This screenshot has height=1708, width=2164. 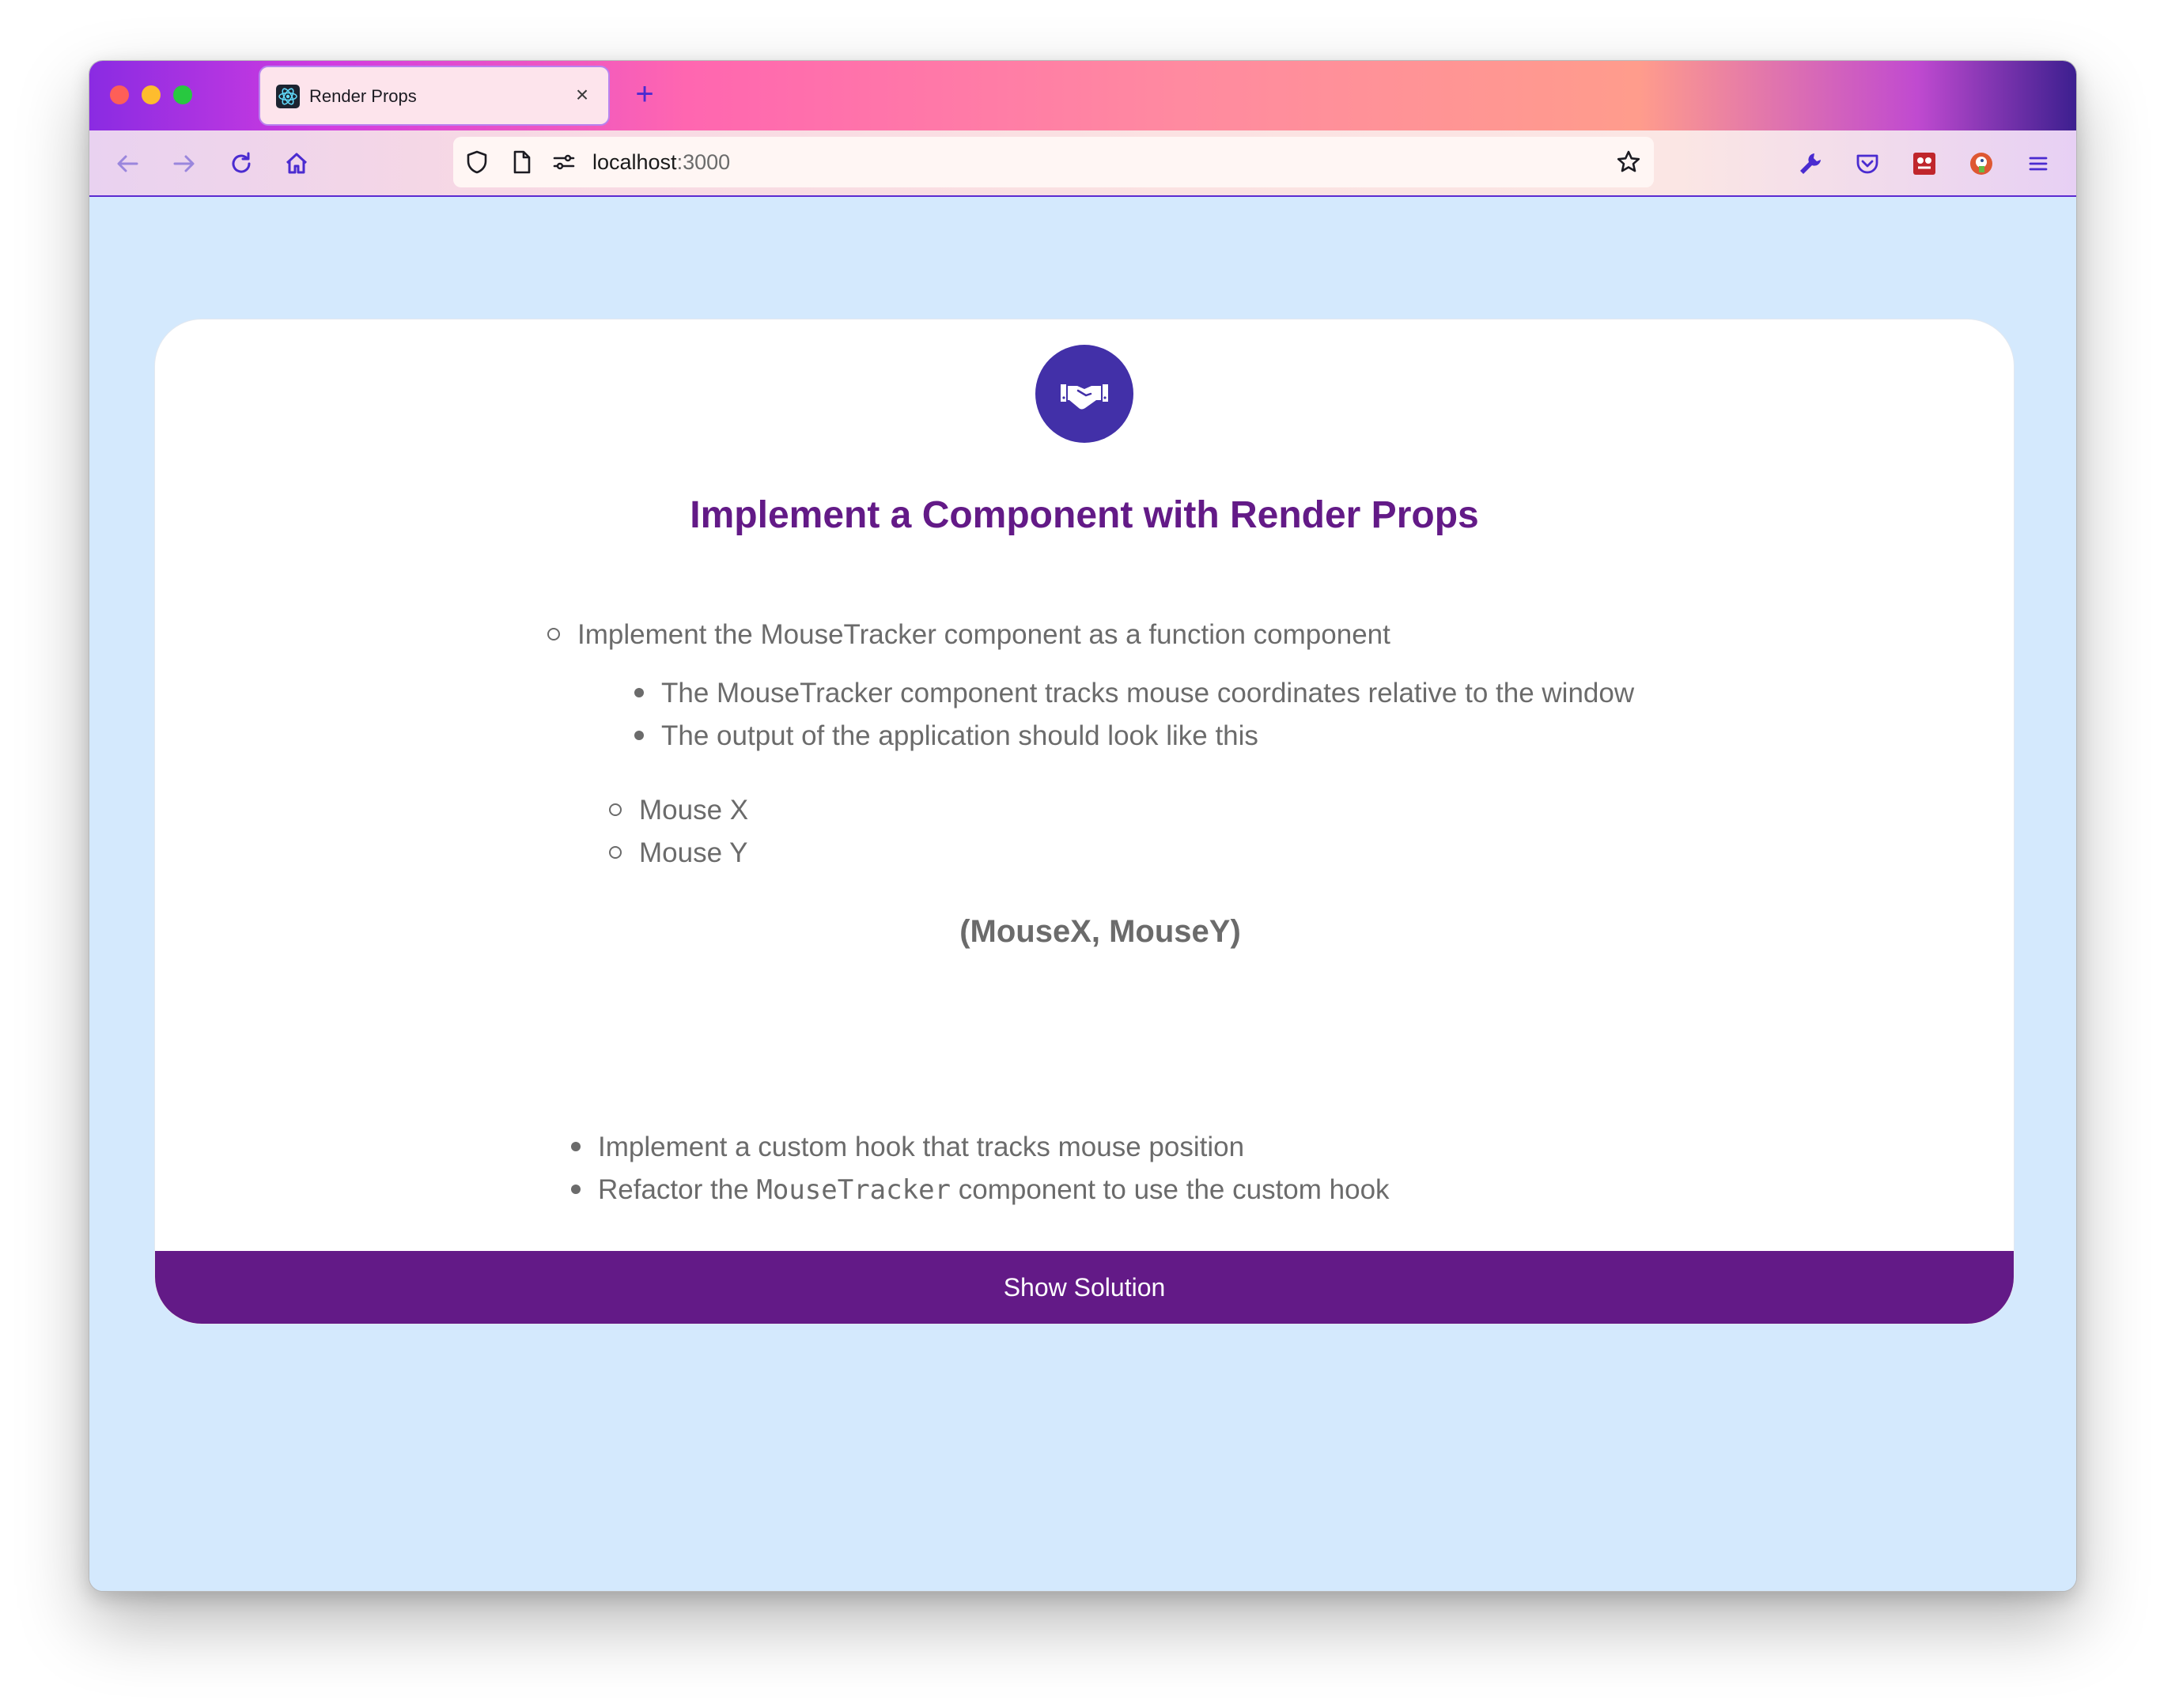 I want to click on devtools-button, so click(x=1811, y=163).